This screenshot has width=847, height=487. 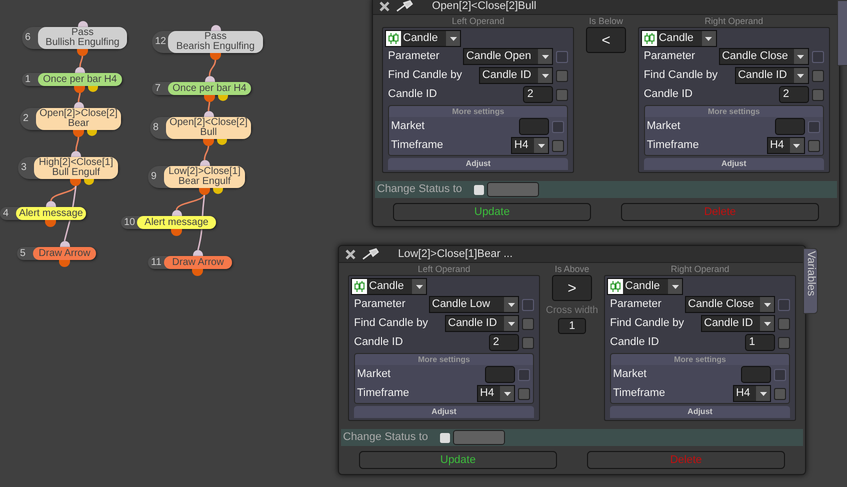 What do you see at coordinates (605, 21) in the screenshot?
I see `operator-caption: Is Below` at bounding box center [605, 21].